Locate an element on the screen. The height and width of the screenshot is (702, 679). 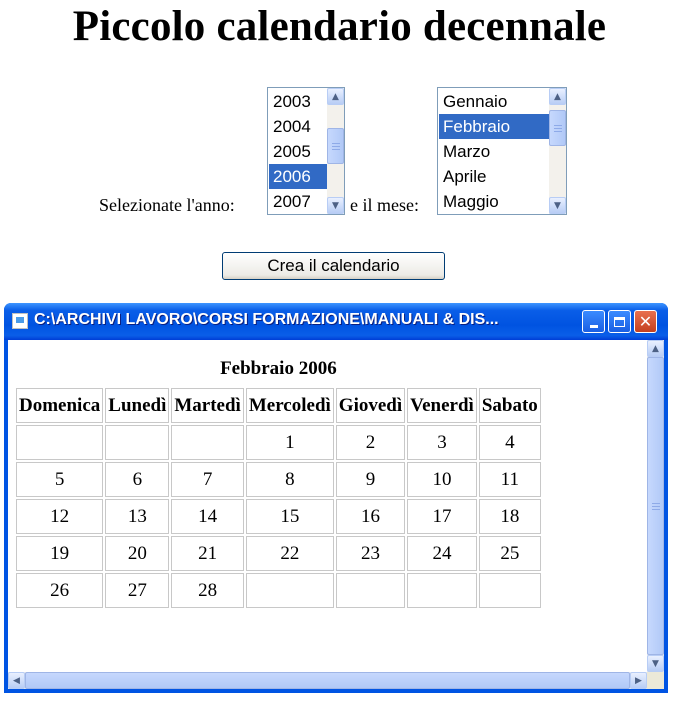
day-cell: 2 is located at coordinates (370, 442).